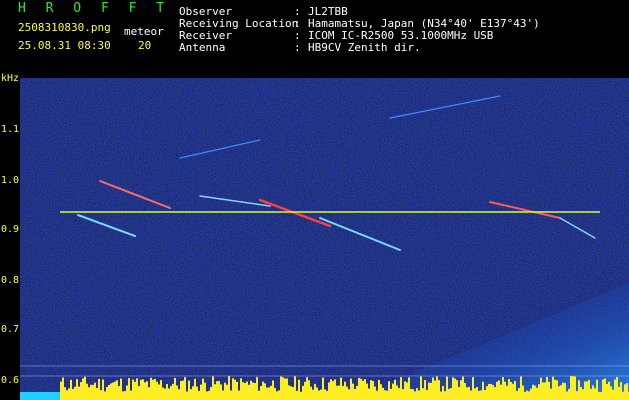  Describe the element at coordinates (202, 47) in the screenshot. I see `antenna-label: Antenna` at that location.